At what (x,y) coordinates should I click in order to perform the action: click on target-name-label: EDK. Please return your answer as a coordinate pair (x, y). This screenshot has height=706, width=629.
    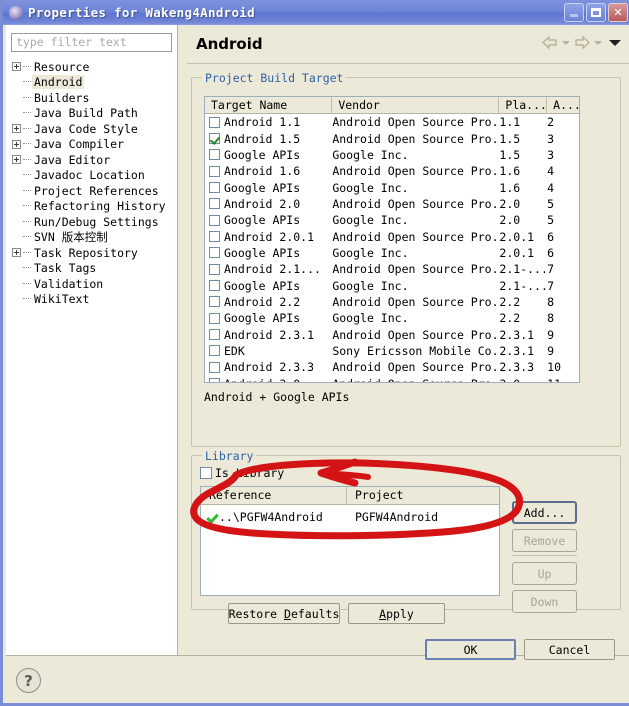
    Looking at the image, I should click on (234, 350).